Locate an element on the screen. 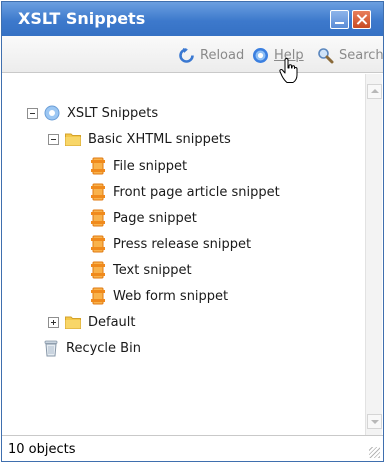  search-icon is located at coordinates (326, 55).